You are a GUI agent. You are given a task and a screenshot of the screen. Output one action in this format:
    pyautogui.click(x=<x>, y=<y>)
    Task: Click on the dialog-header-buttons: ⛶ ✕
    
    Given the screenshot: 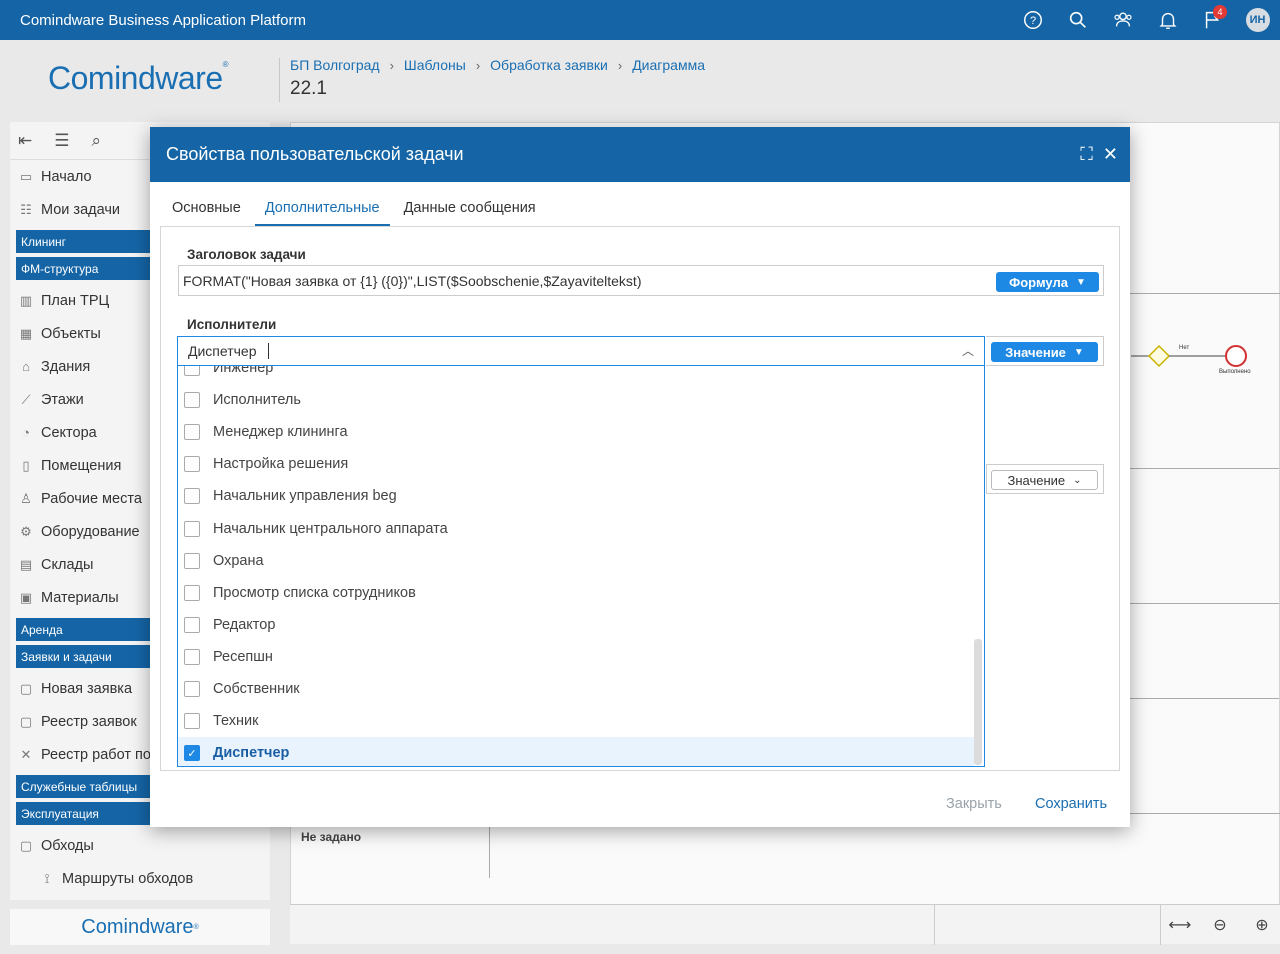 What is the action you would take?
    pyautogui.click(x=1099, y=154)
    